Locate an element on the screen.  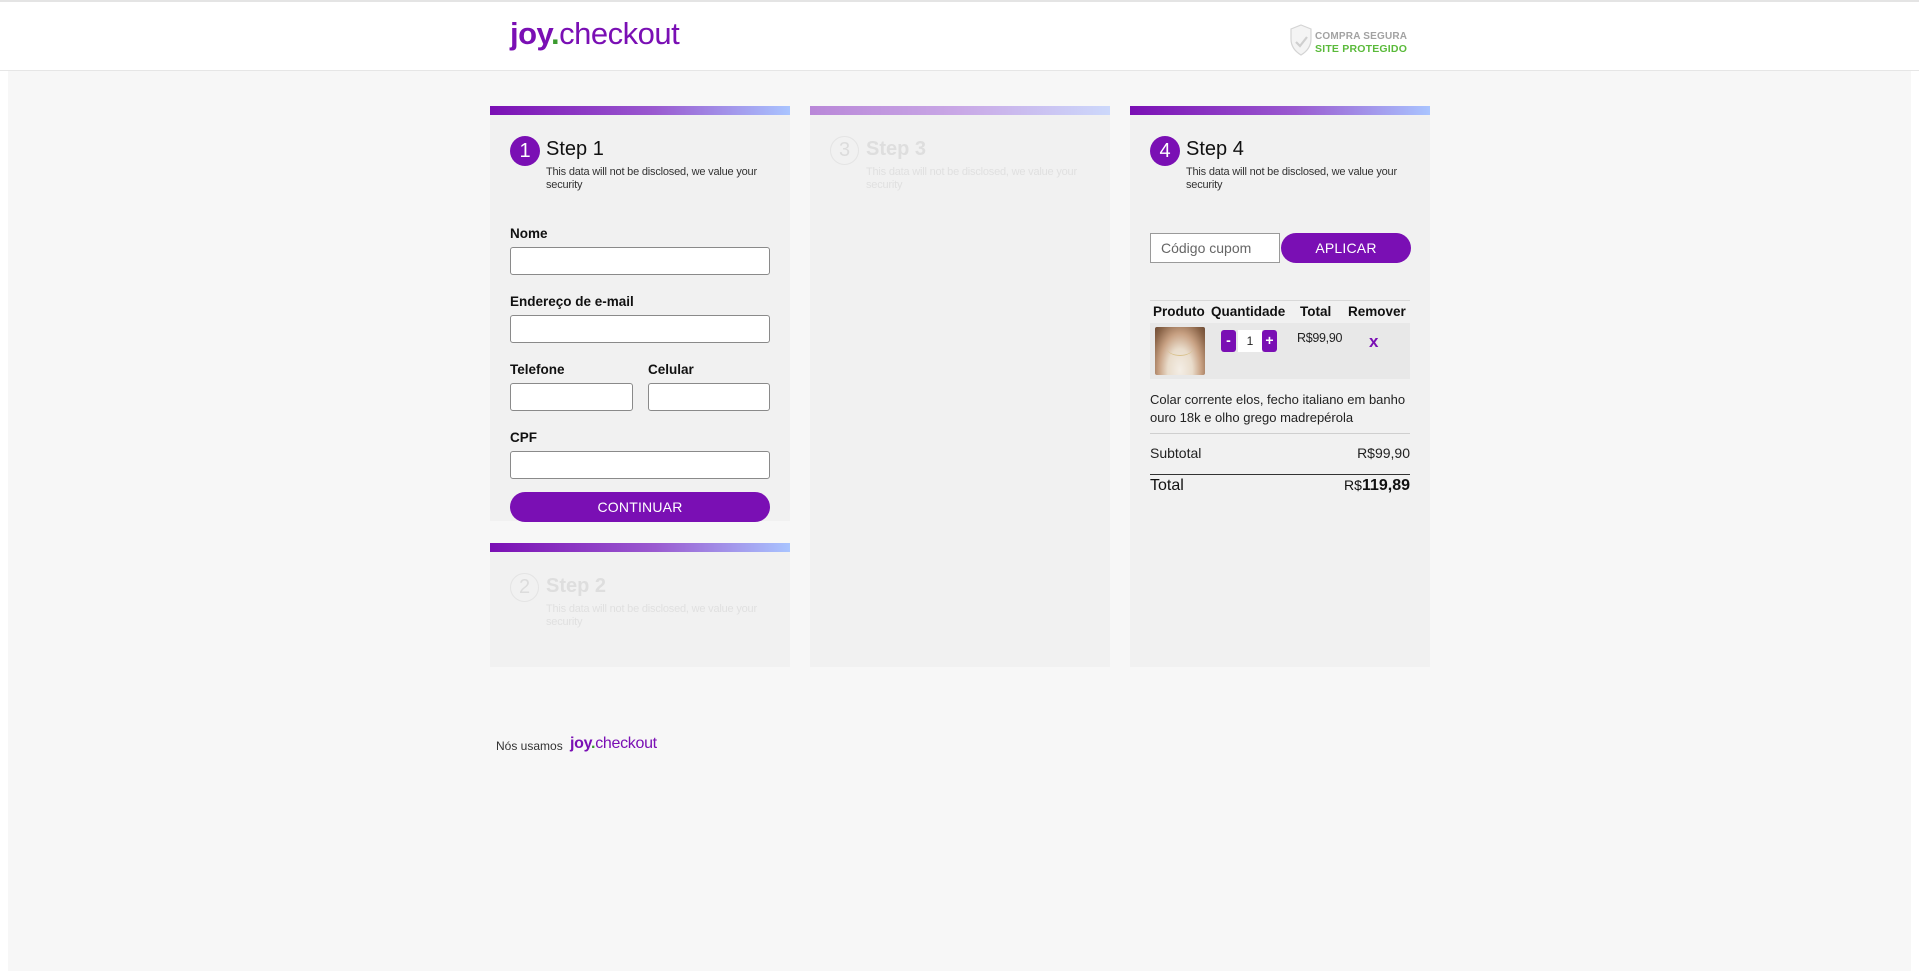
total-currency: R$ is located at coordinates (1353, 485).